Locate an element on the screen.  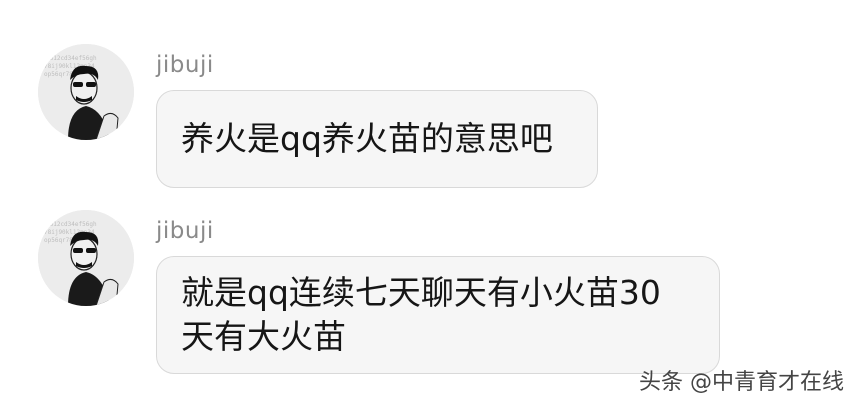
watermark: 头条 @中青育才在线 is located at coordinates (741, 382).